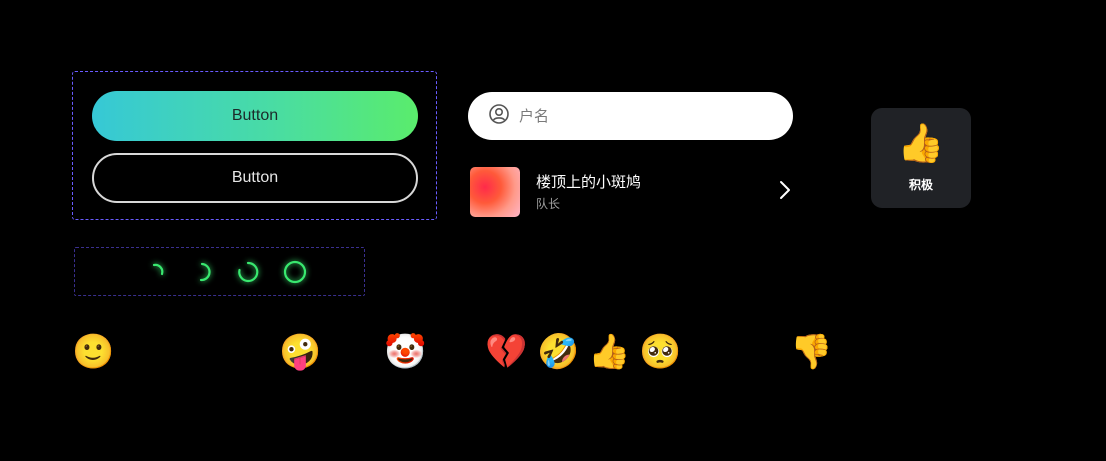 Image resolution: width=1106 pixels, height=461 pixels. What do you see at coordinates (93, 352) in the screenshot?
I see `slightly-smiling-face-icon: 🙂` at bounding box center [93, 352].